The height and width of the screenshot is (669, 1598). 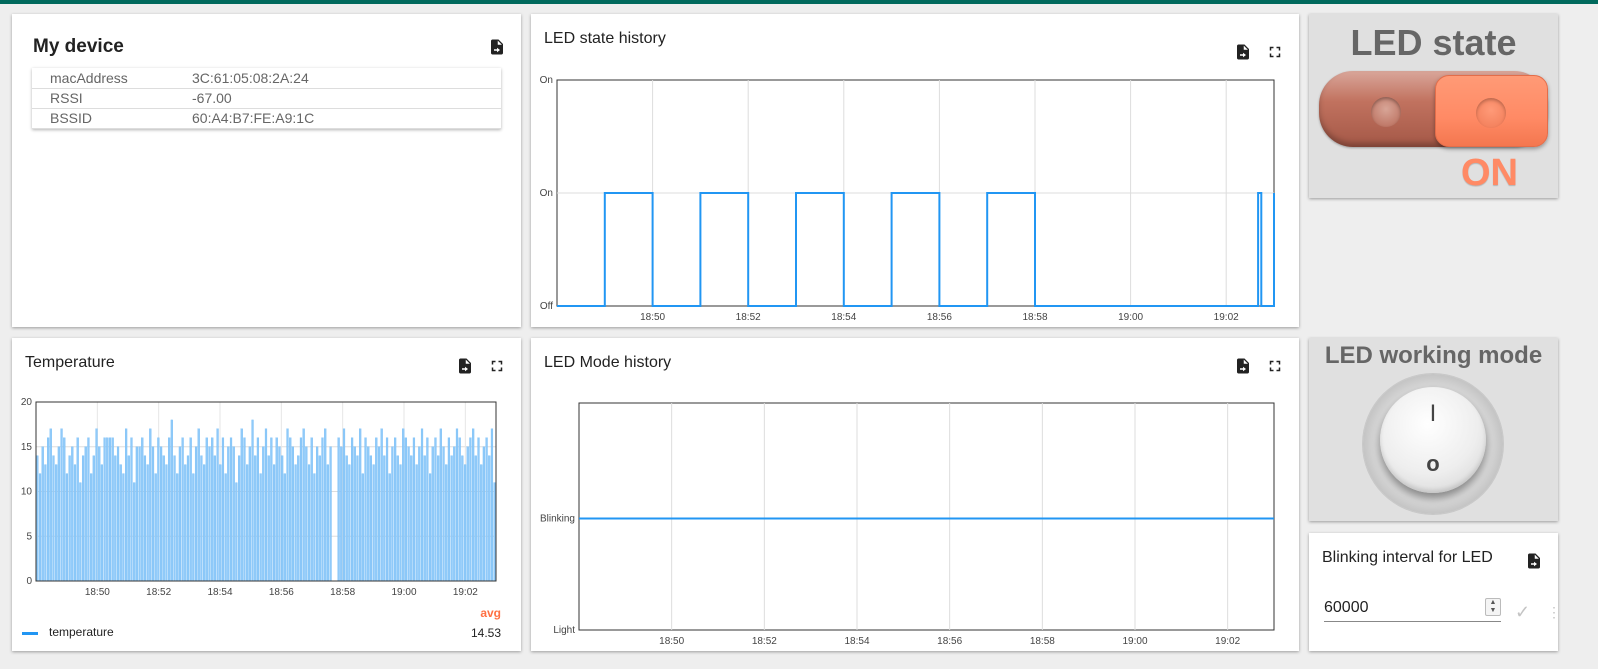 What do you see at coordinates (346, 118) in the screenshot?
I see `attribute-value: 60:A4:B7:FE:A9:1C` at bounding box center [346, 118].